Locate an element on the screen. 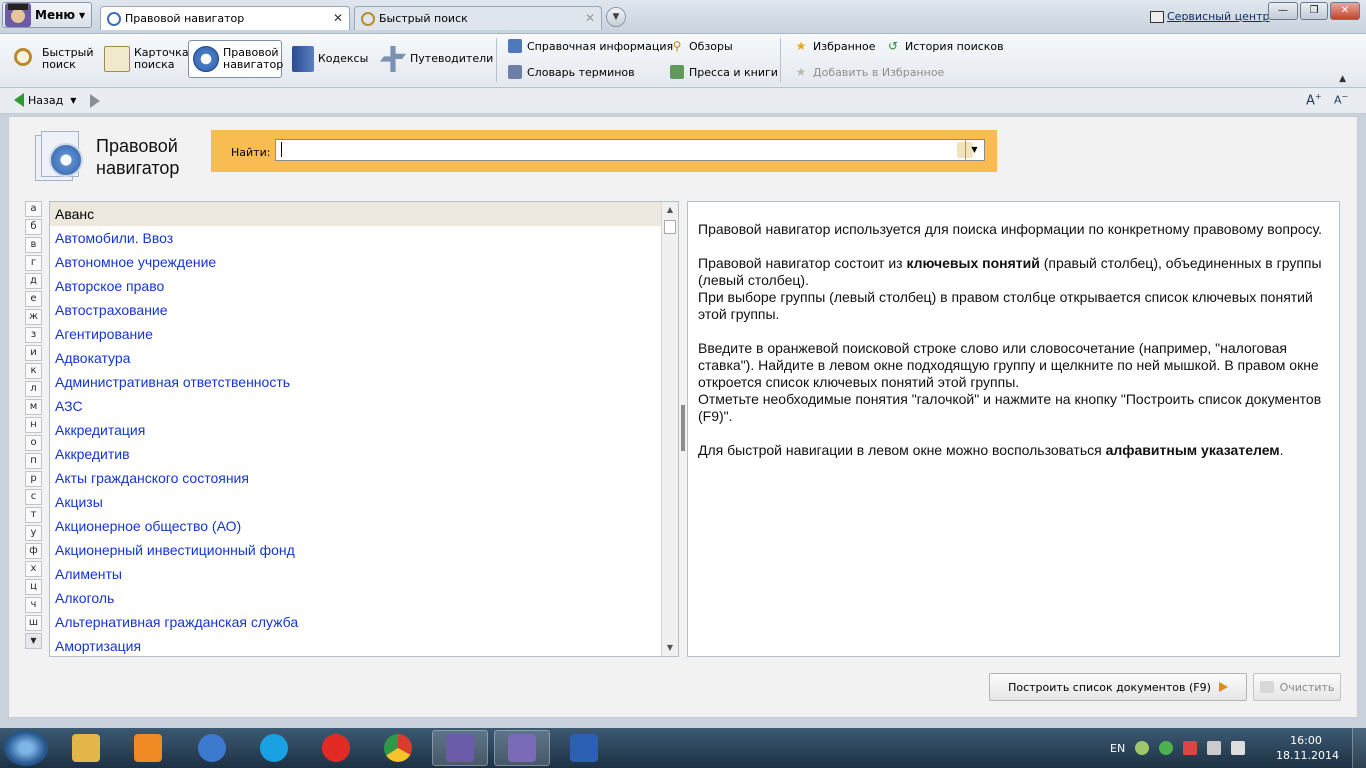  list-item: Акционерное общество (АО) is located at coordinates (364, 526).